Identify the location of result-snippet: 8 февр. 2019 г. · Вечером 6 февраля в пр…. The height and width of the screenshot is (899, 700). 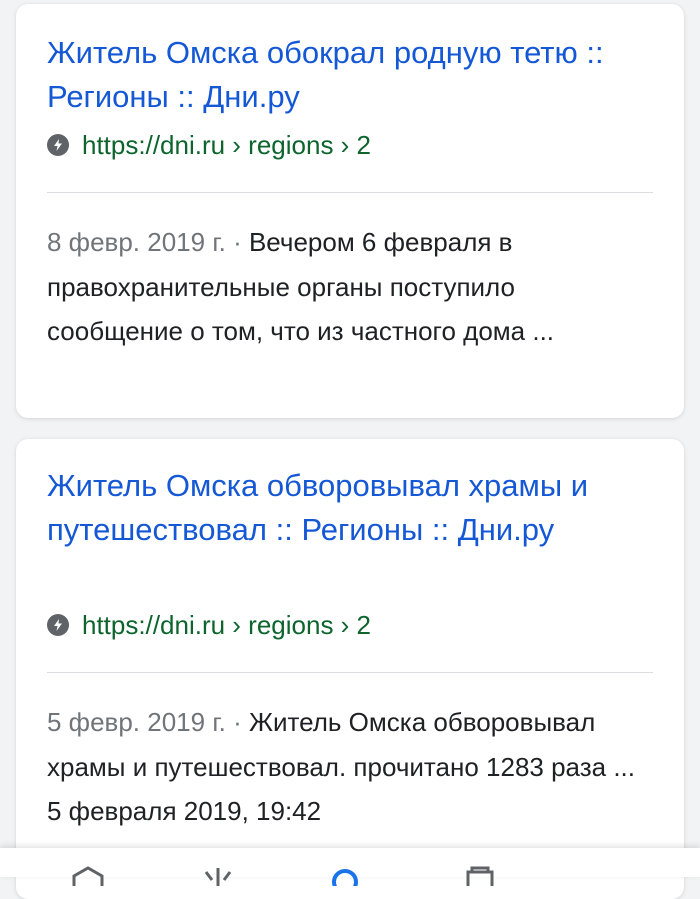
(351, 287).